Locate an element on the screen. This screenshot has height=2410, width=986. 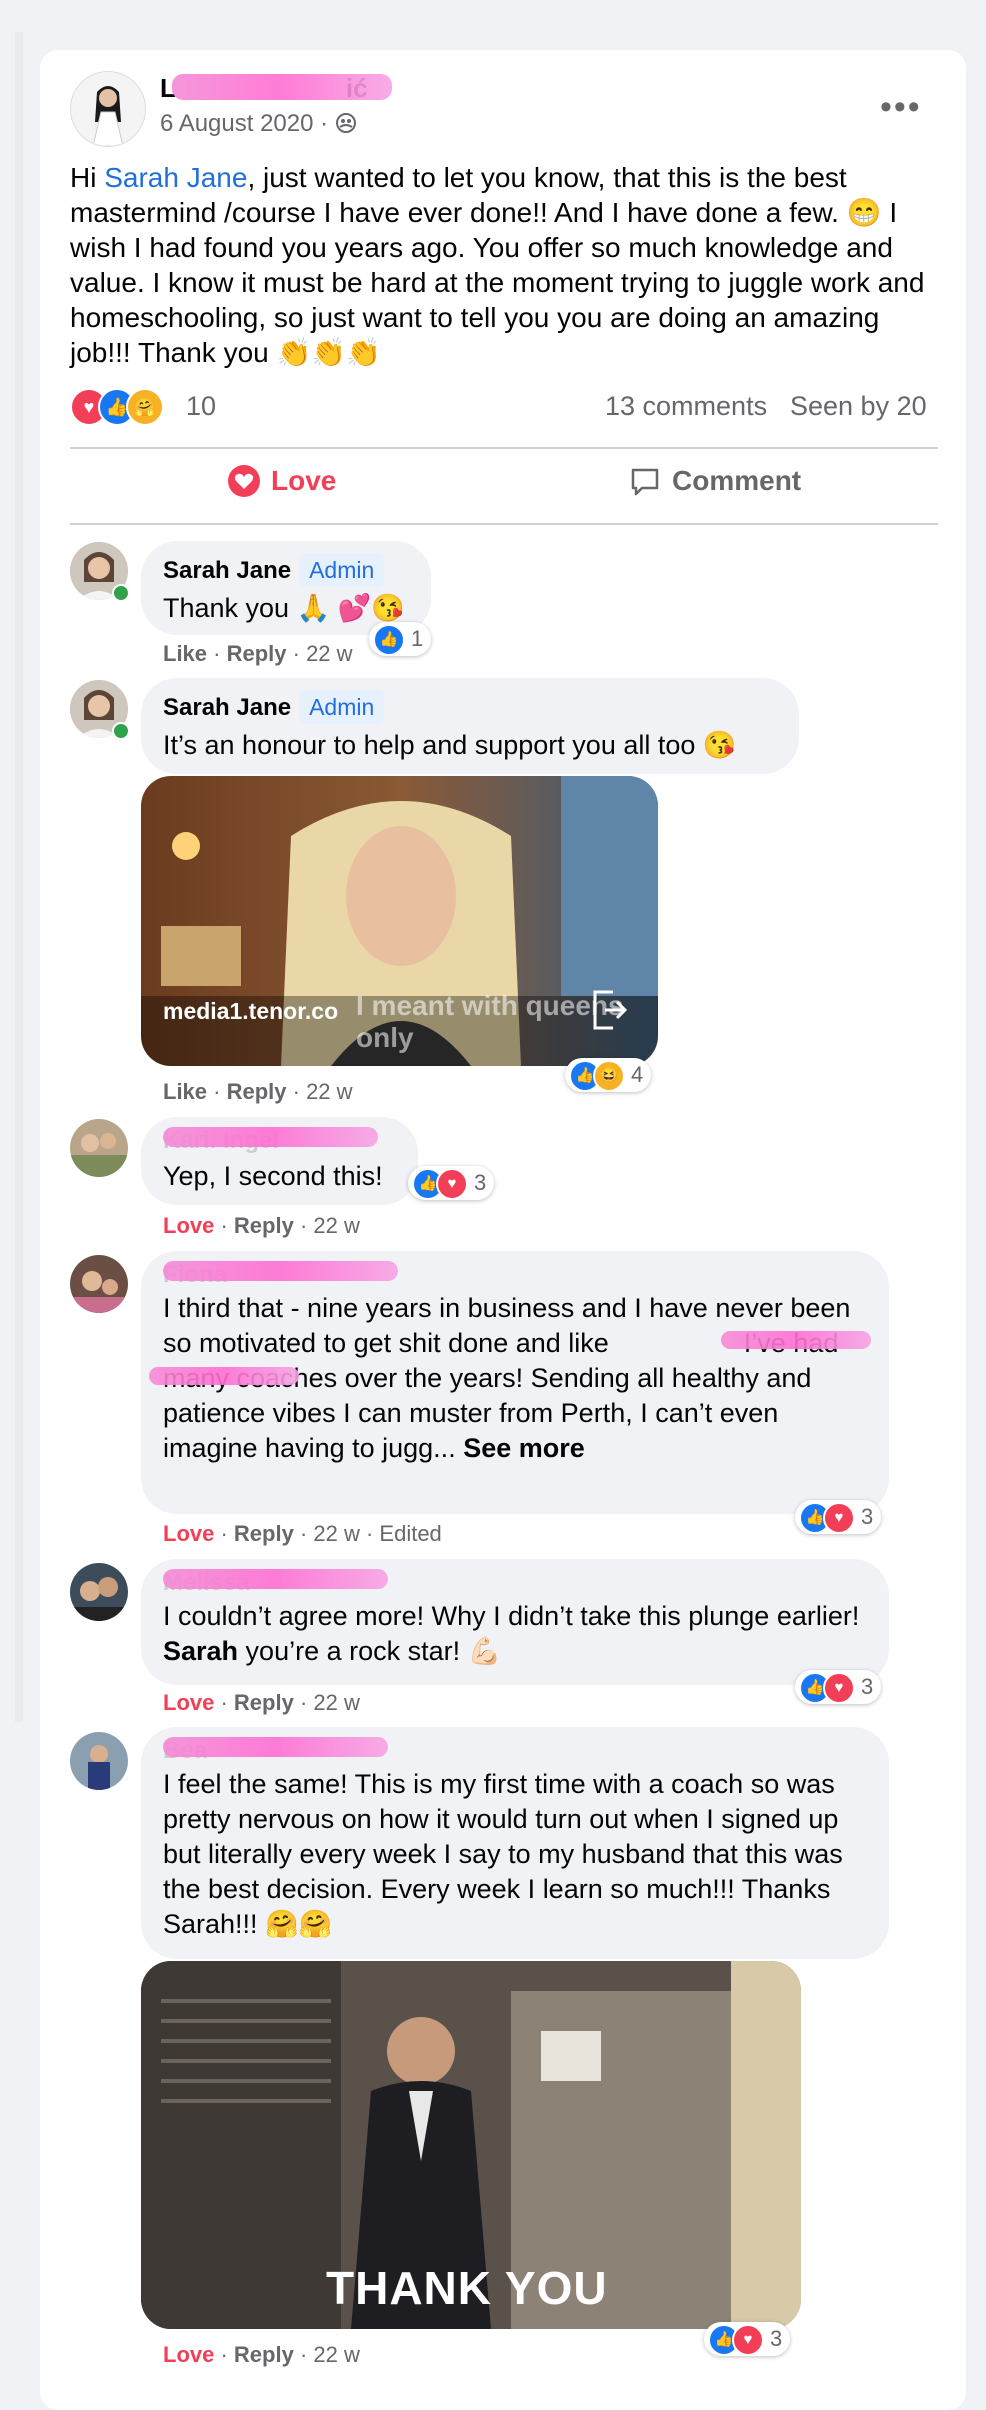
gif-caption: THANK YOU is located at coordinates (467, 2288).